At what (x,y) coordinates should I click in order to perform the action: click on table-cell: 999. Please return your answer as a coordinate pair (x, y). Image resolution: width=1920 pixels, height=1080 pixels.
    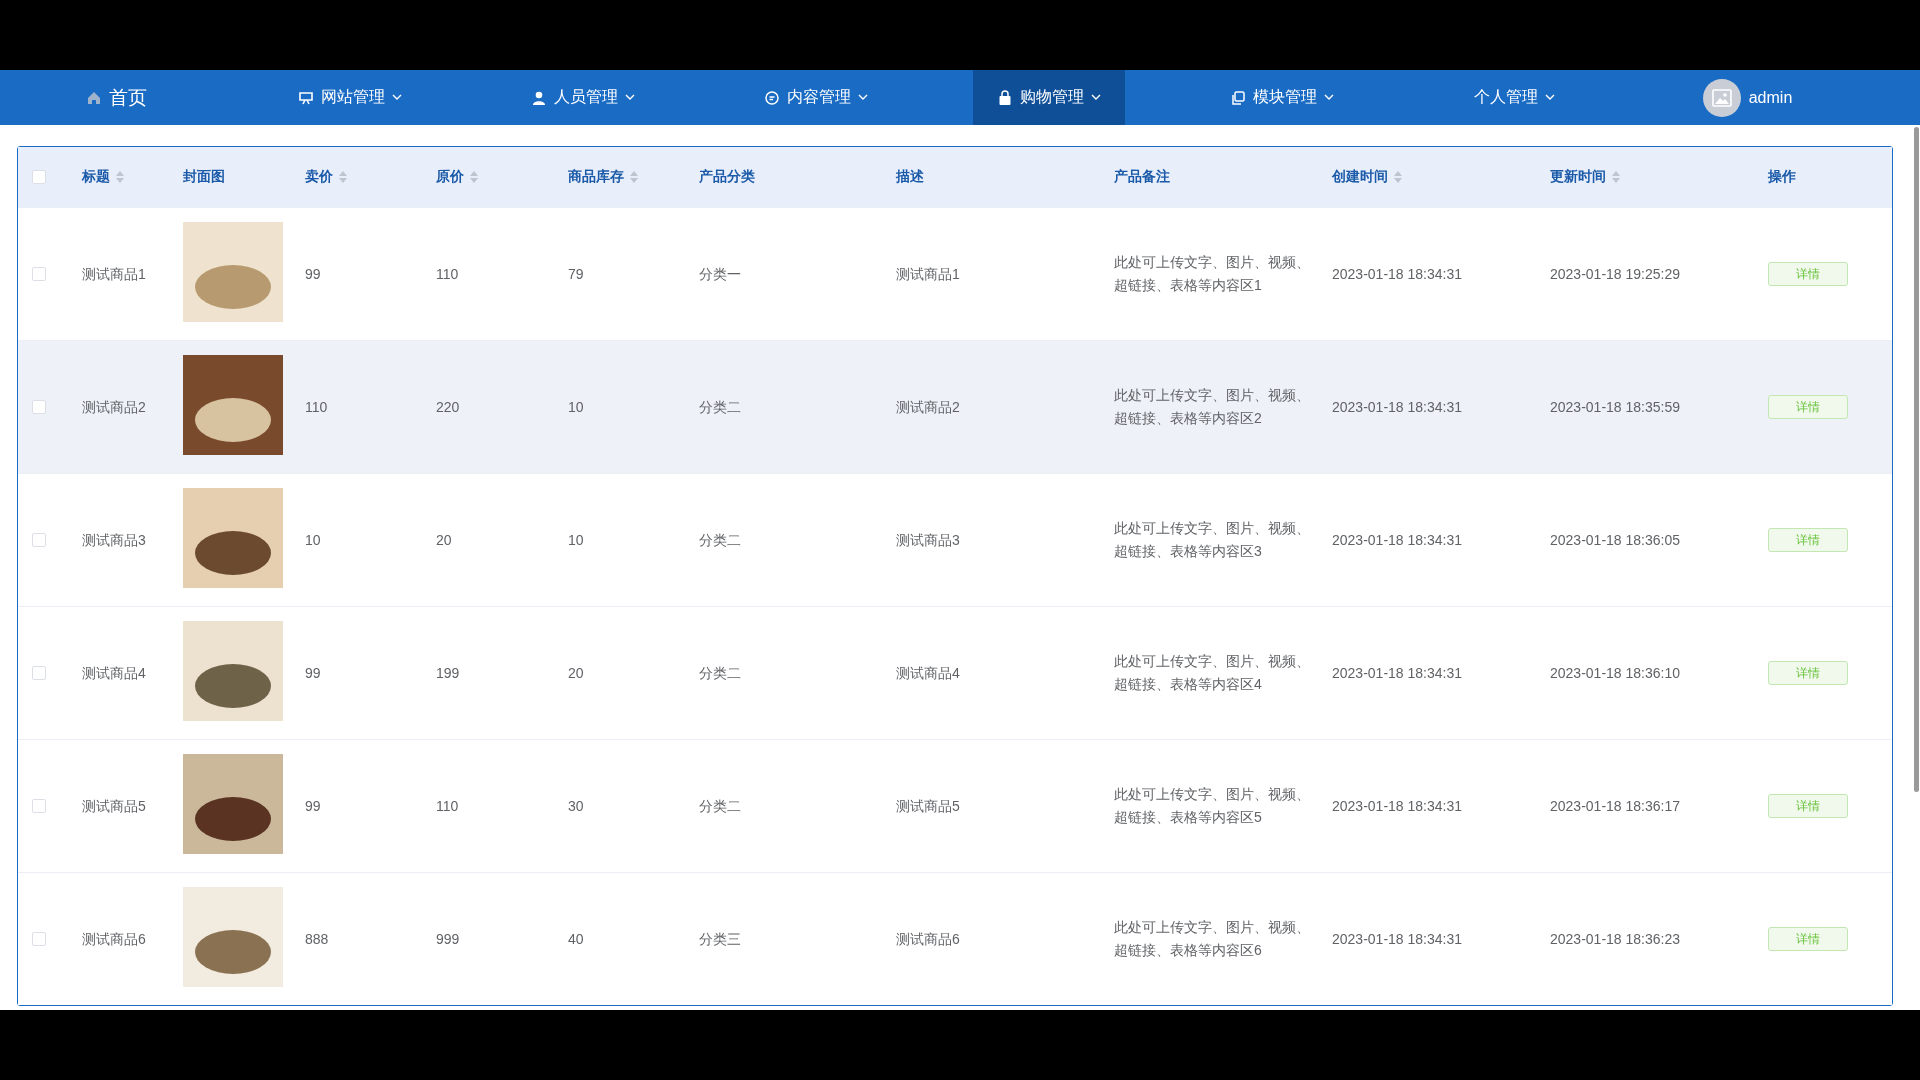
    Looking at the image, I should click on (448, 939).